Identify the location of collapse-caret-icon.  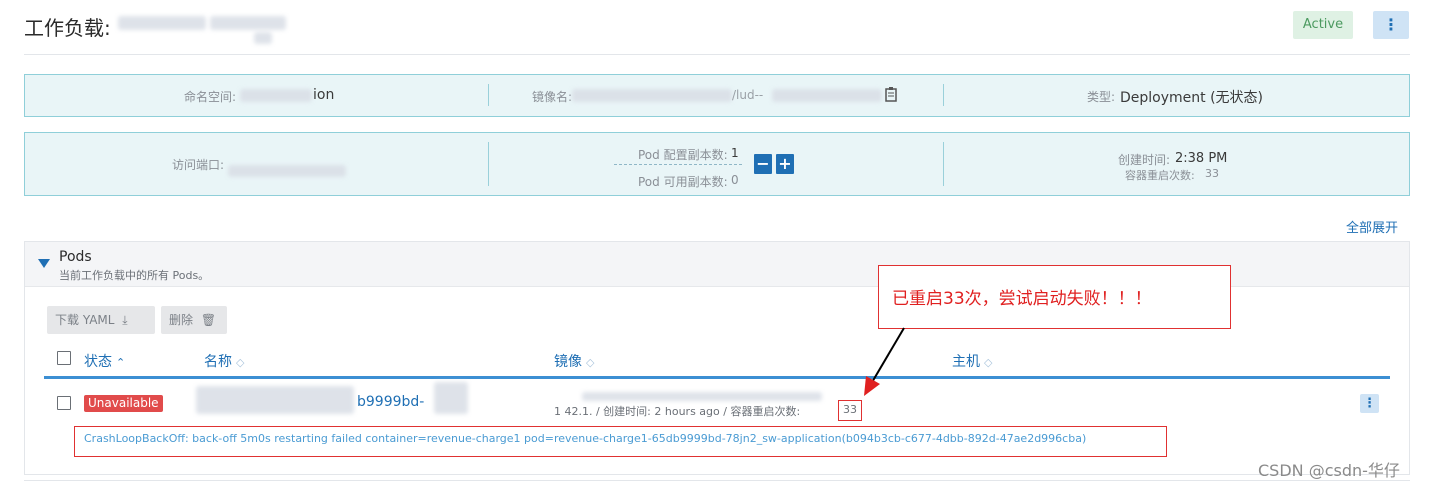
(44, 263).